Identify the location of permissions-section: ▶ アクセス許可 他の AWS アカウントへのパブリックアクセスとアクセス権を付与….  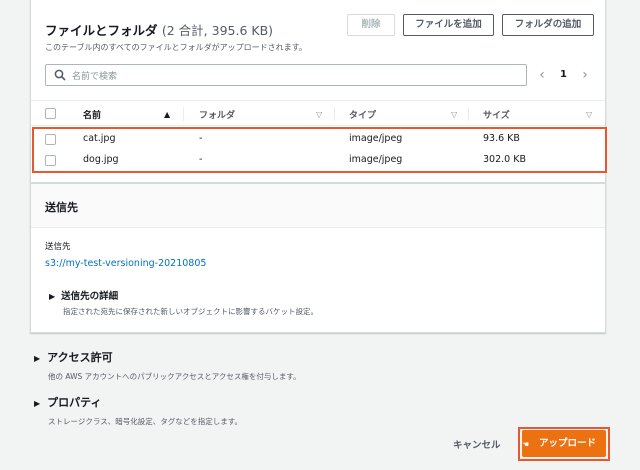
(167, 365).